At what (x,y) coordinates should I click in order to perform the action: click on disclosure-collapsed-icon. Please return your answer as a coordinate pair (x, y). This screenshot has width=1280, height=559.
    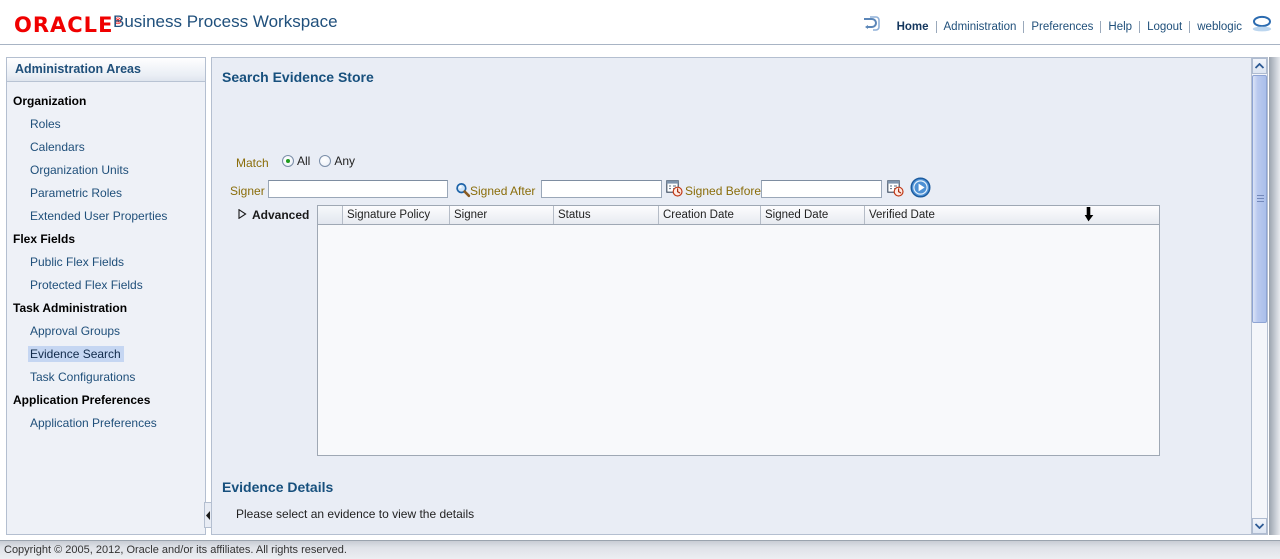
    Looking at the image, I should click on (242, 215).